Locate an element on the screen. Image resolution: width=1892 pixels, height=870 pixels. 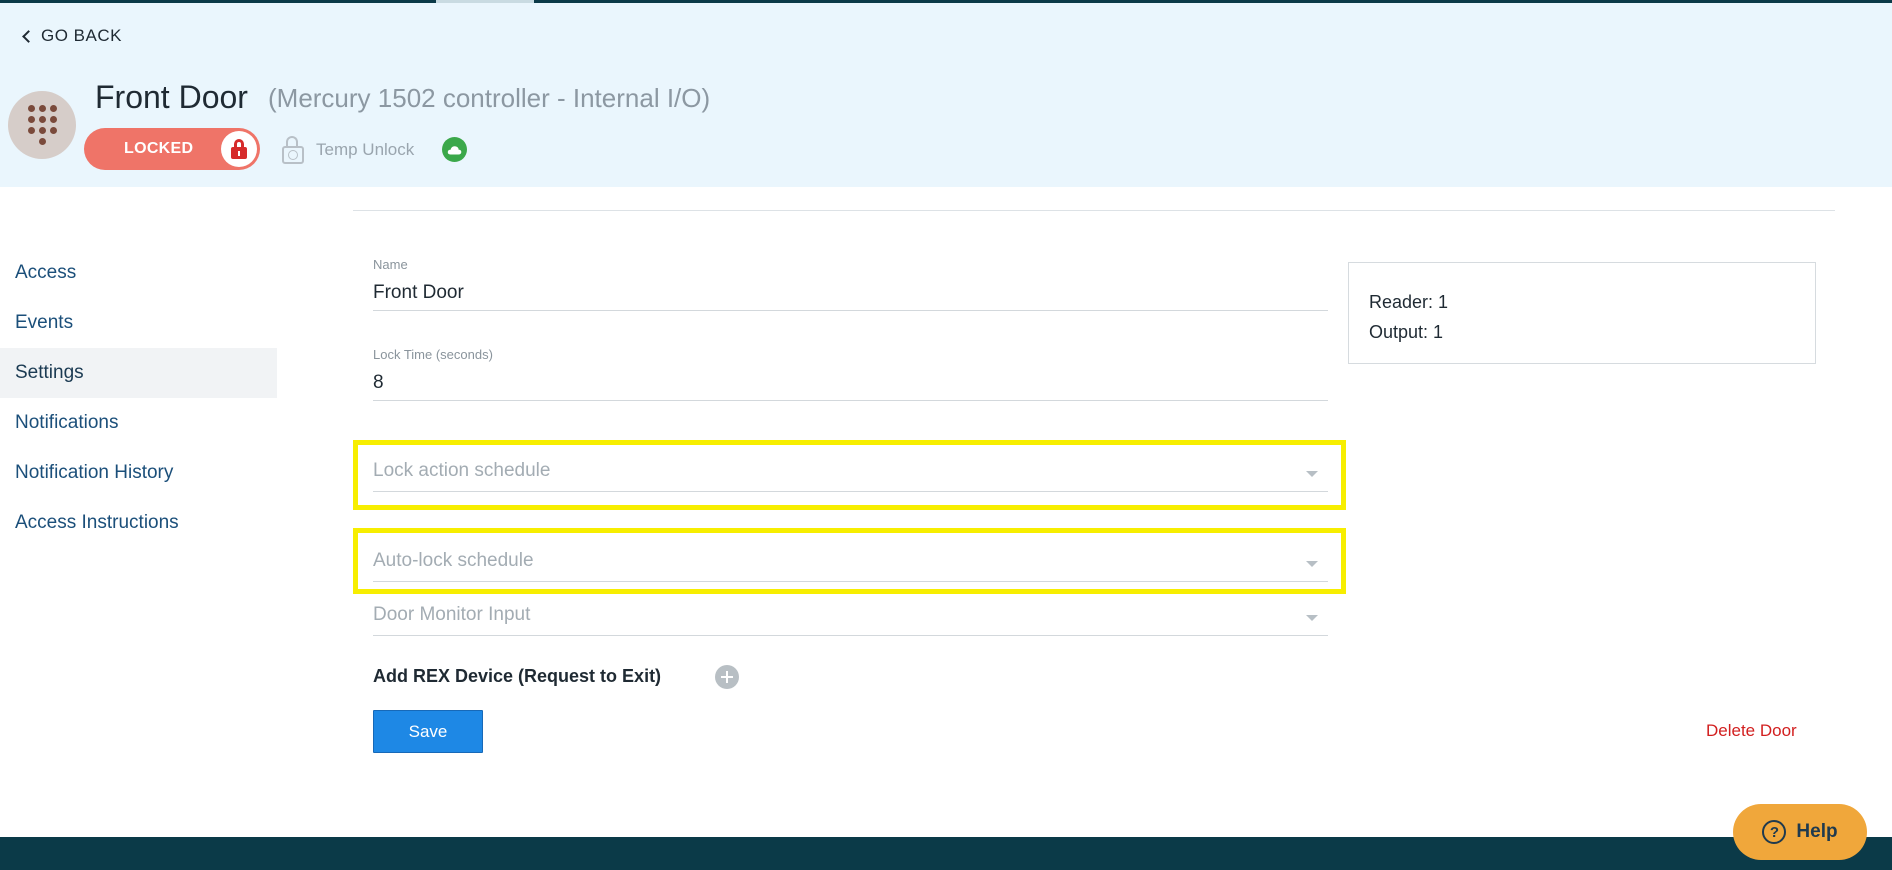
sidebar-item-access: Access is located at coordinates (138, 273).